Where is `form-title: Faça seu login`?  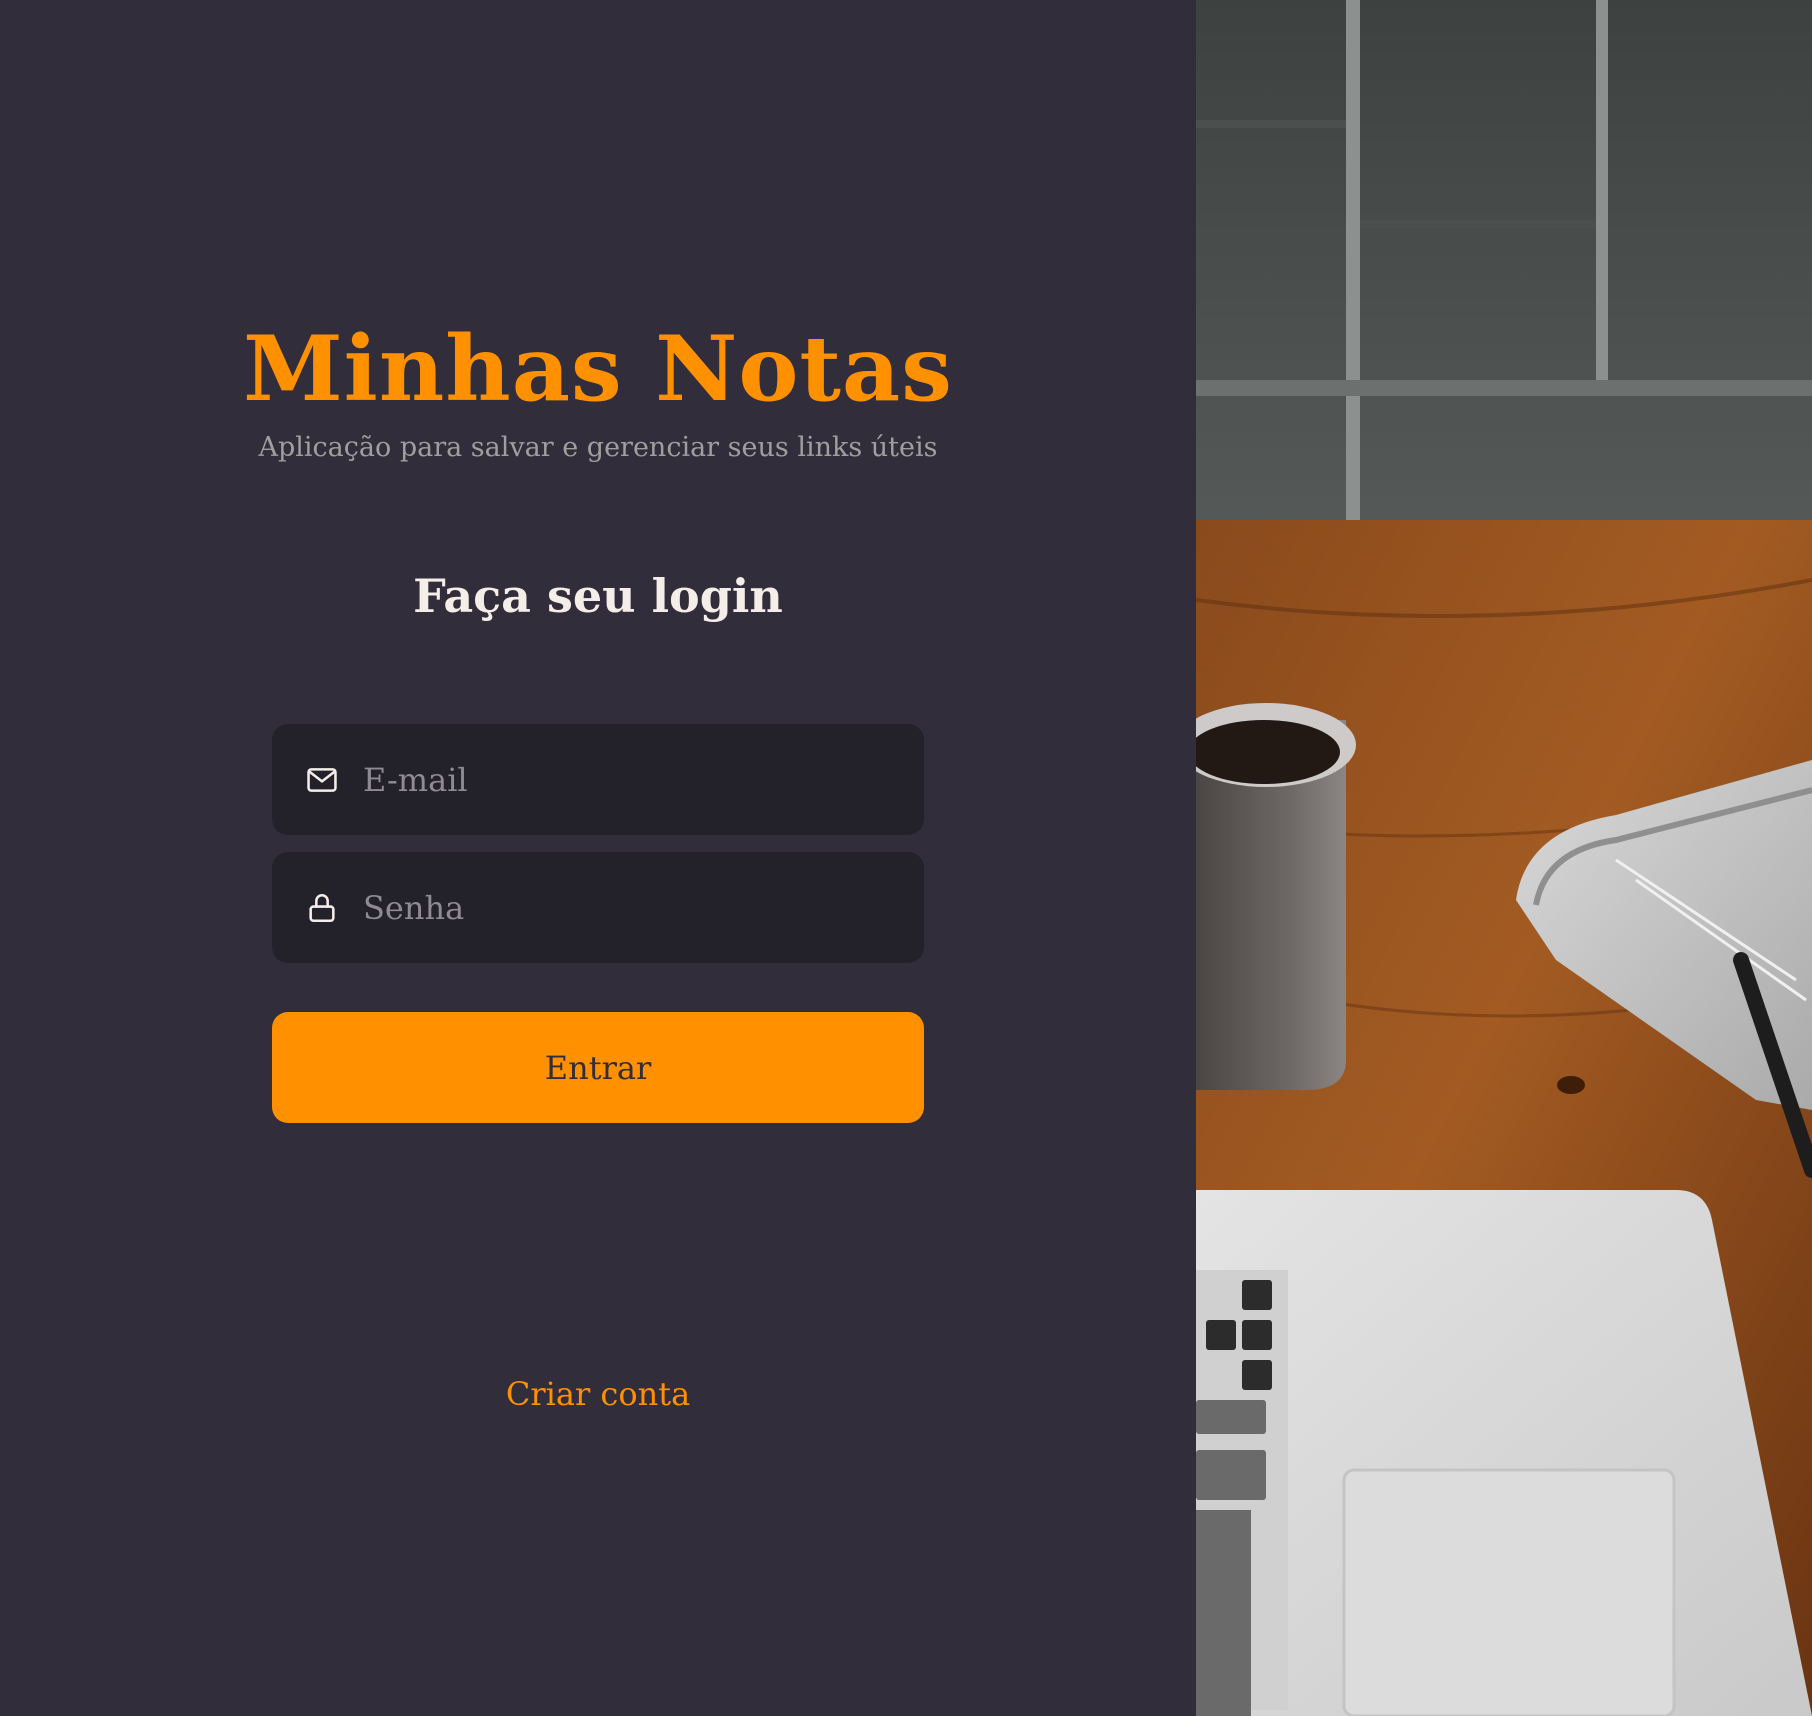
form-title: Faça seu login is located at coordinates (598, 596).